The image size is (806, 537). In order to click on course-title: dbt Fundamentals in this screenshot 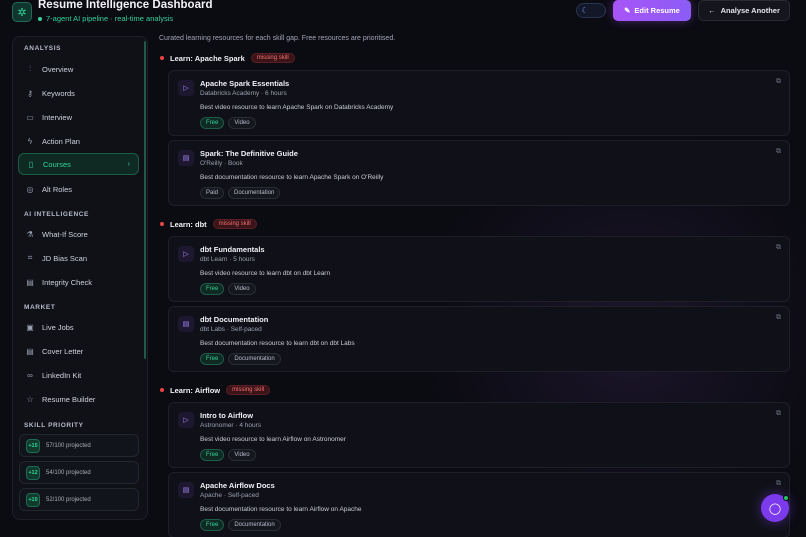, I will do `click(232, 249)`.